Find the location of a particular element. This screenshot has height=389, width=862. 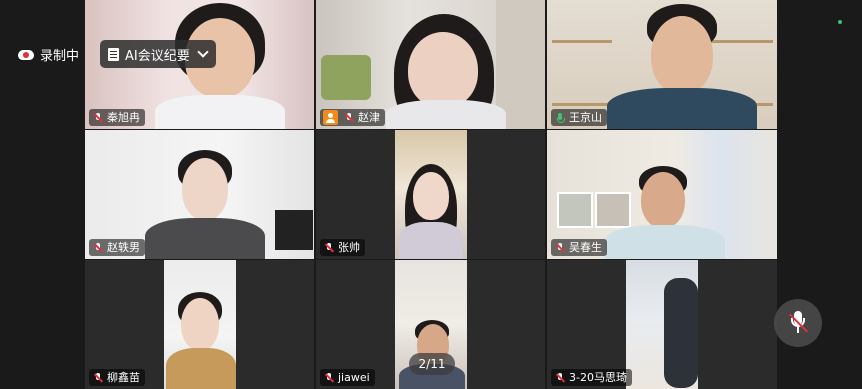

participant-name: 赵津 is located at coordinates (369, 117).